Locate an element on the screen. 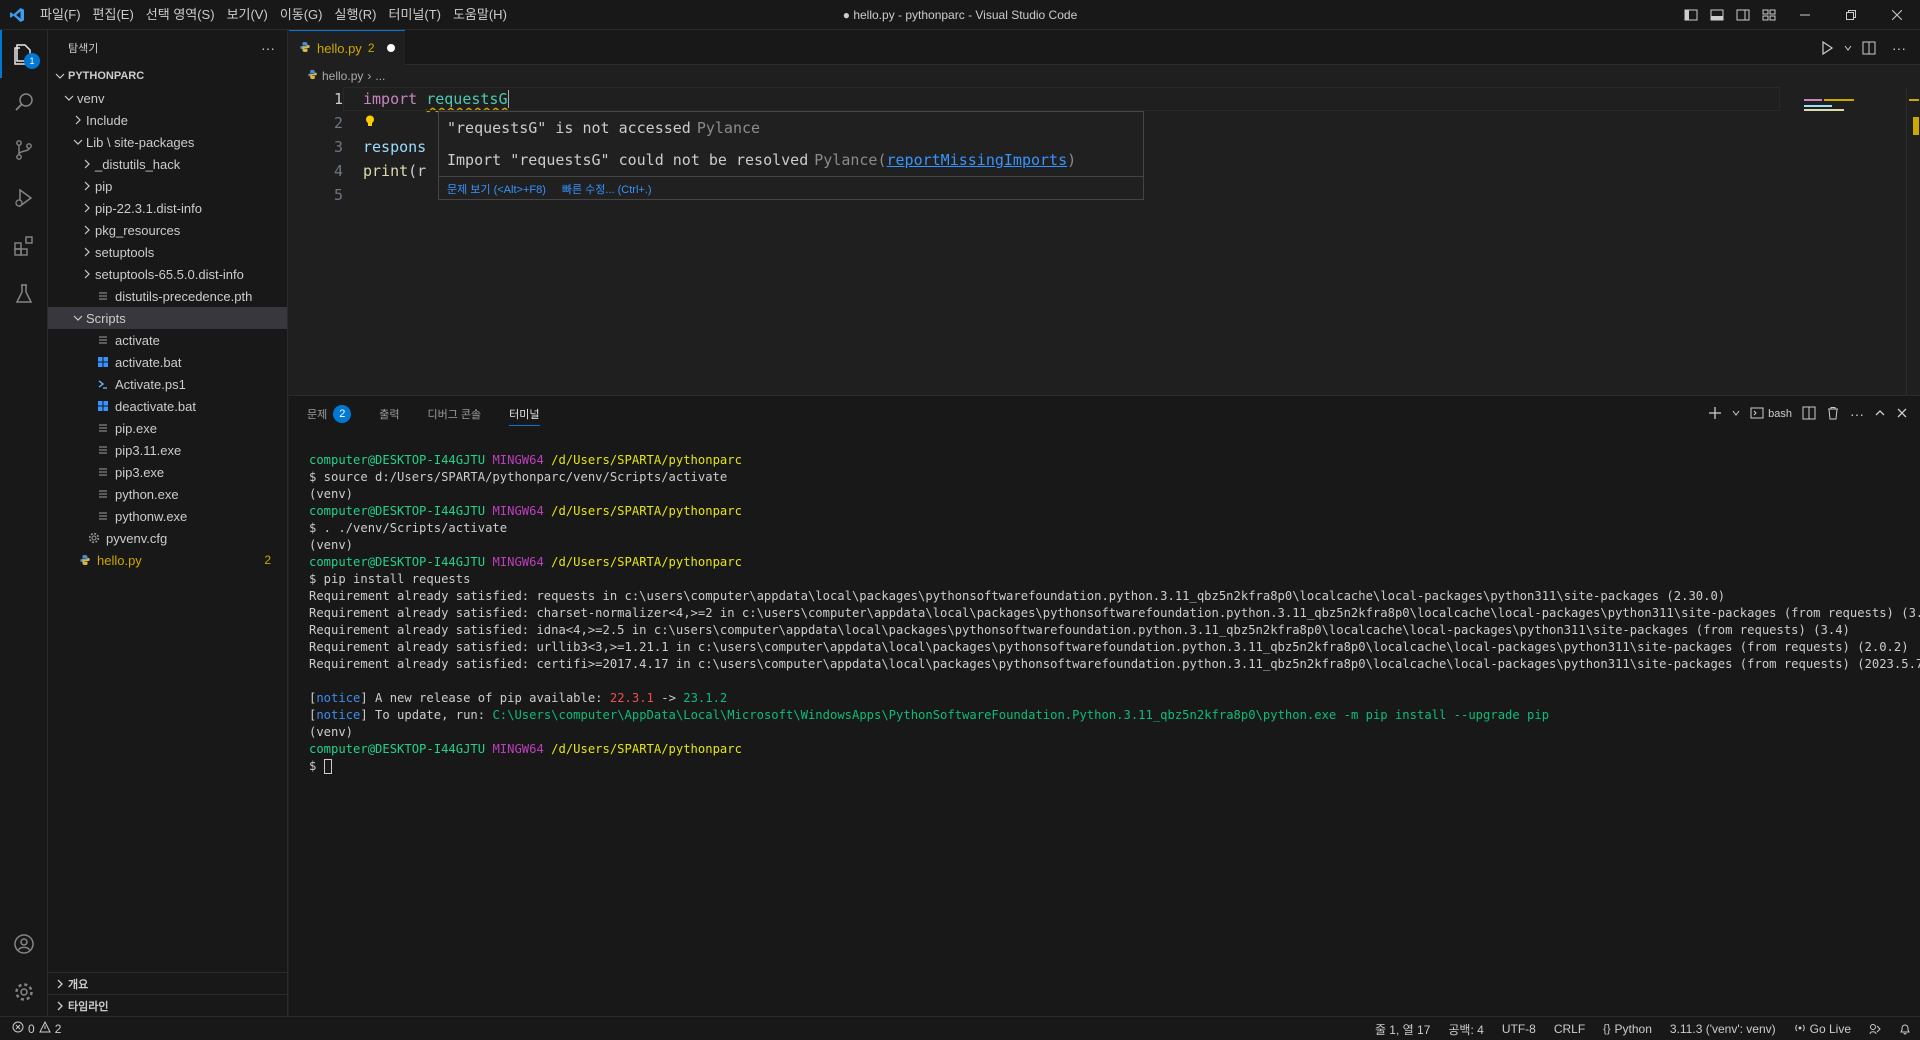 The image size is (1920, 1040). outline-section: 개요 is located at coordinates (168, 983).